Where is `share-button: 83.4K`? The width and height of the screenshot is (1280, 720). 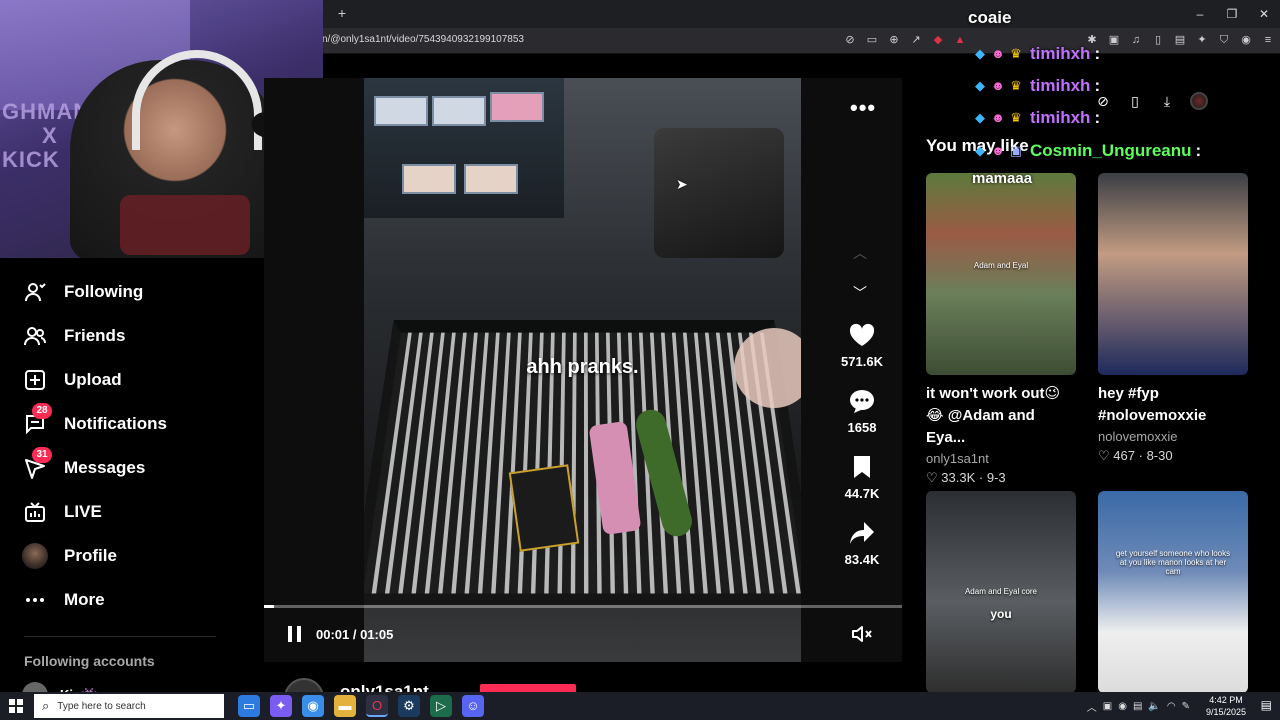 share-button: 83.4K is located at coordinates (862, 543).